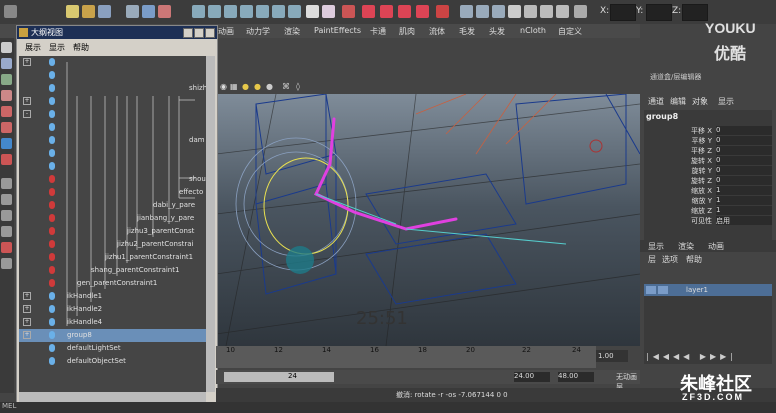 Image resolution: width=776 pixels, height=413 pixels. Describe the element at coordinates (6, 247) in the screenshot. I see `layout-graph-icon` at that location.